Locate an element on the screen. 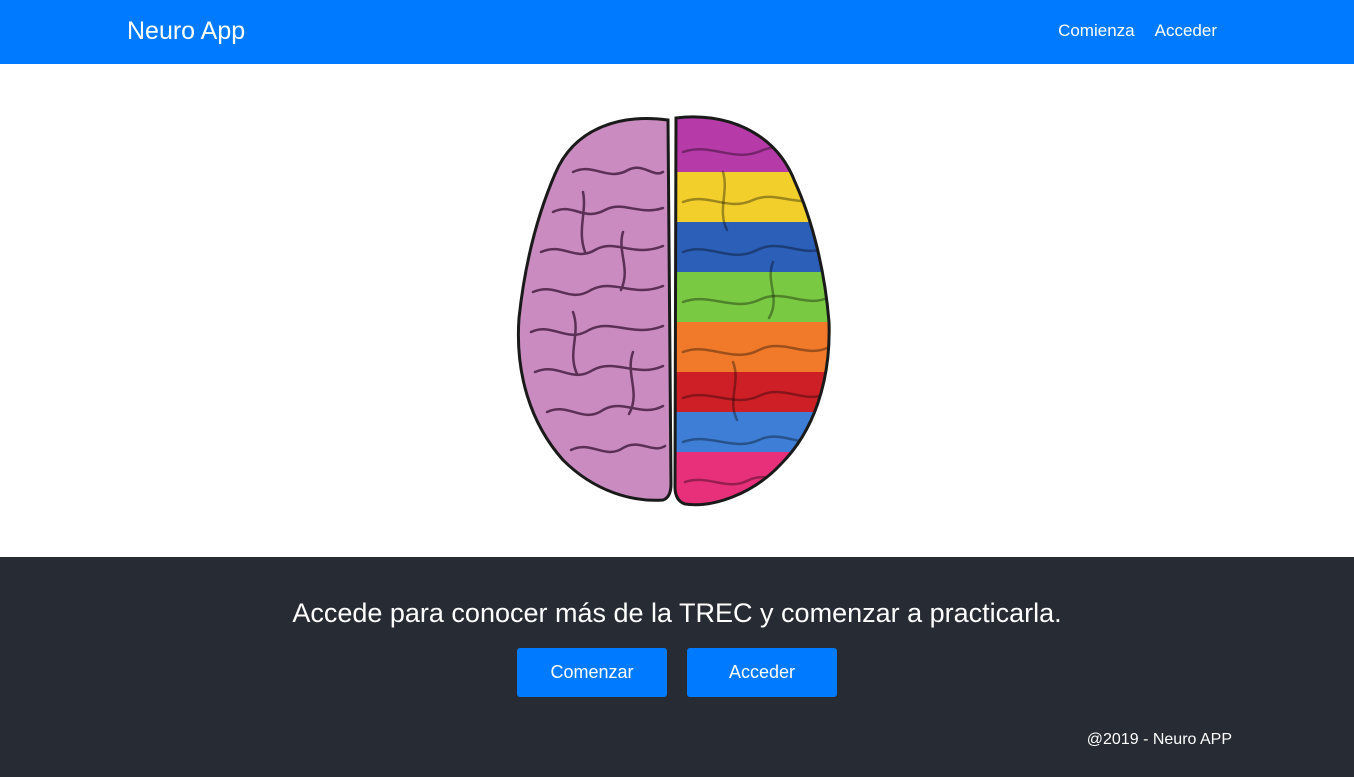 The width and height of the screenshot is (1354, 777). top-navbar: Neuro App Comienza Acceder is located at coordinates (677, 32).